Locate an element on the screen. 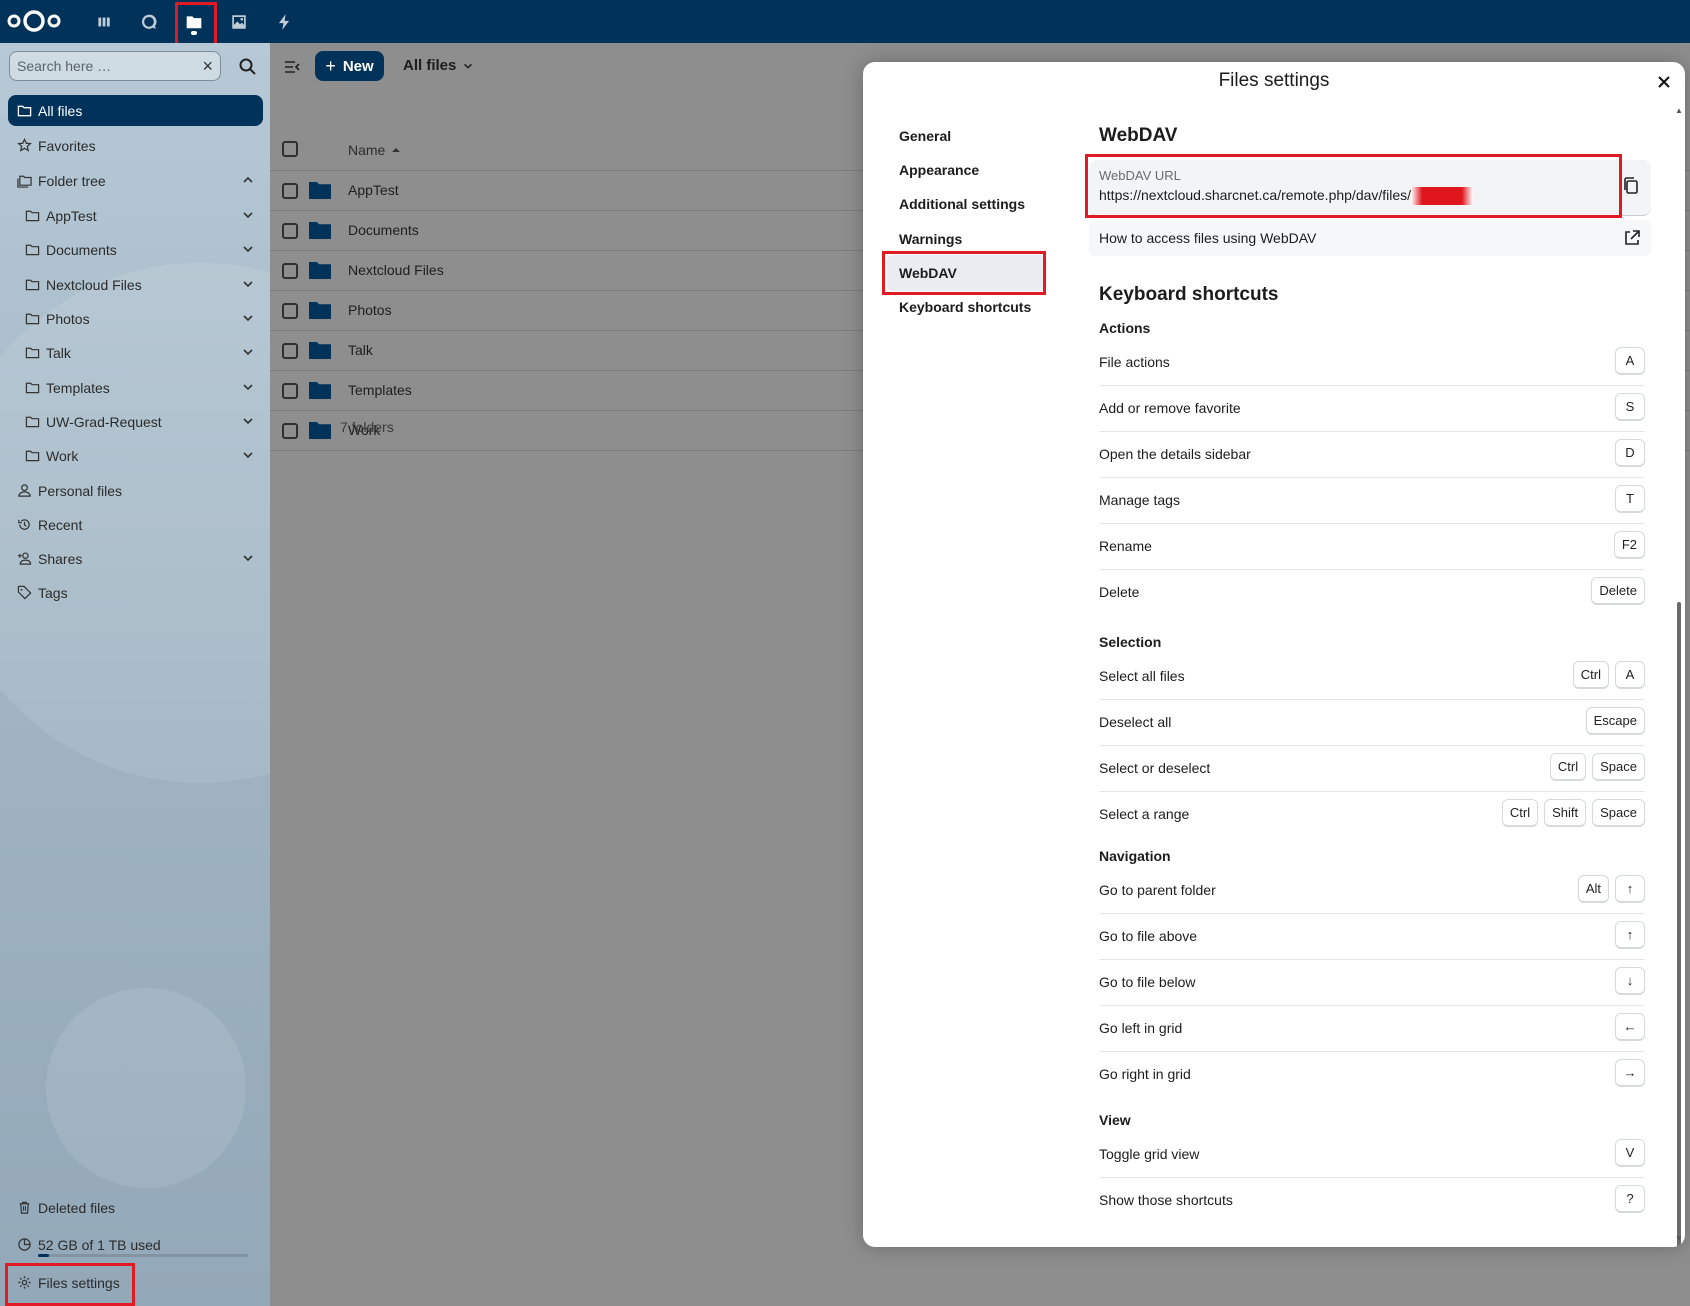 The height and width of the screenshot is (1306, 1690). image-icon is located at coordinates (239, 22).